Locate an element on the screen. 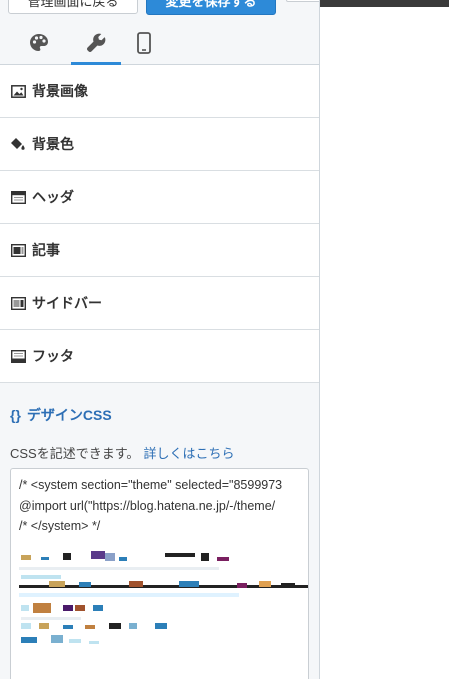  footer-layout-icon is located at coordinates (18, 356).